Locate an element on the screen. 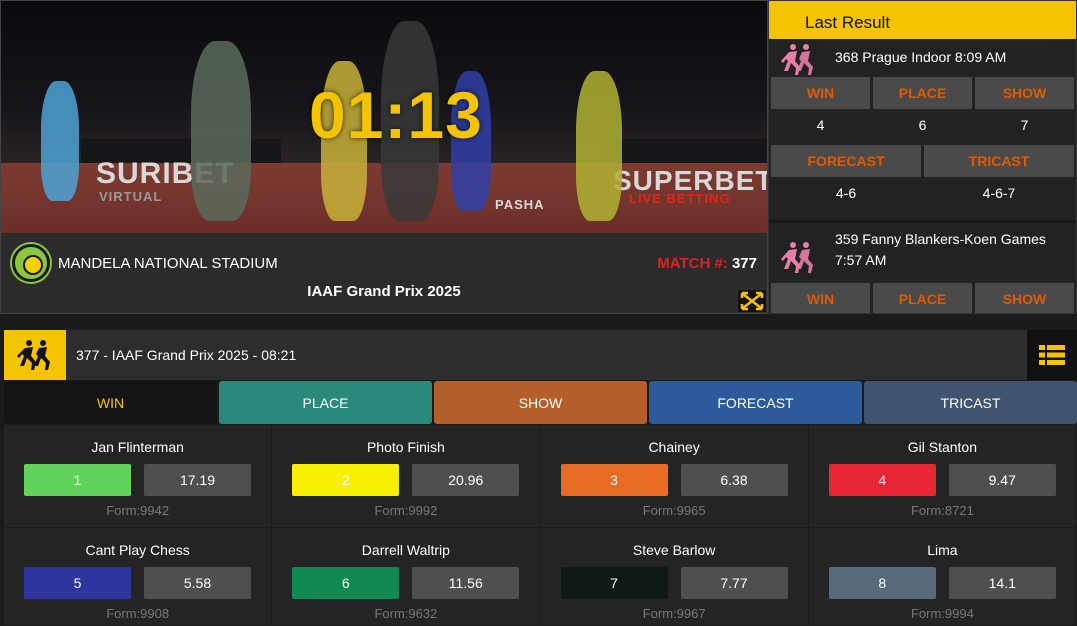  tab-show: SHOW is located at coordinates (540, 402).